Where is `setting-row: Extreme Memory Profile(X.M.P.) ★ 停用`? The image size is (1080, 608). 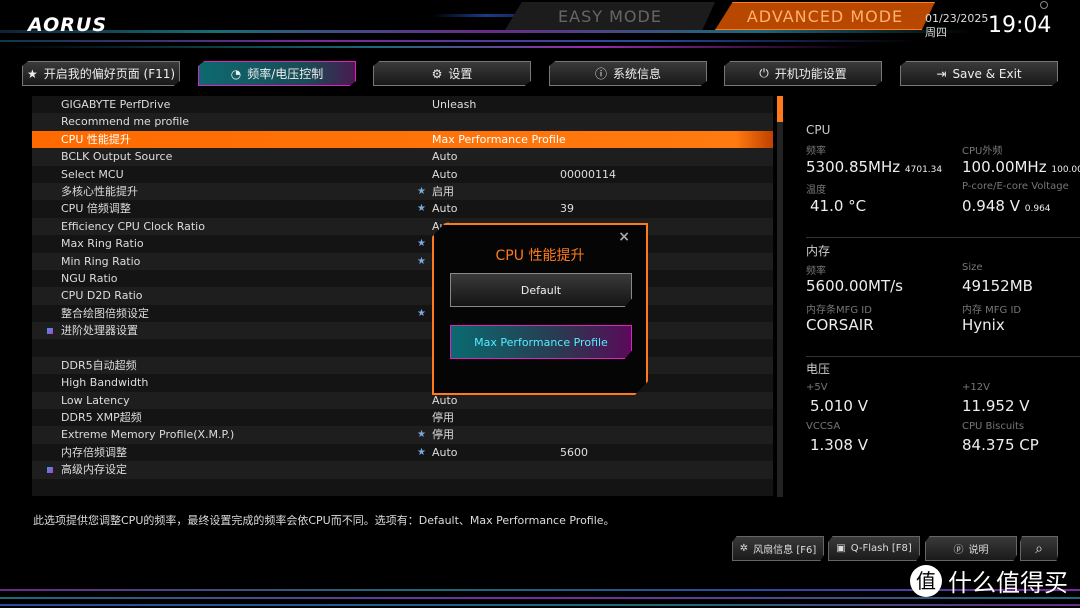
setting-row: Extreme Memory Profile(X.M.P.) ★ 停用 is located at coordinates (402, 435).